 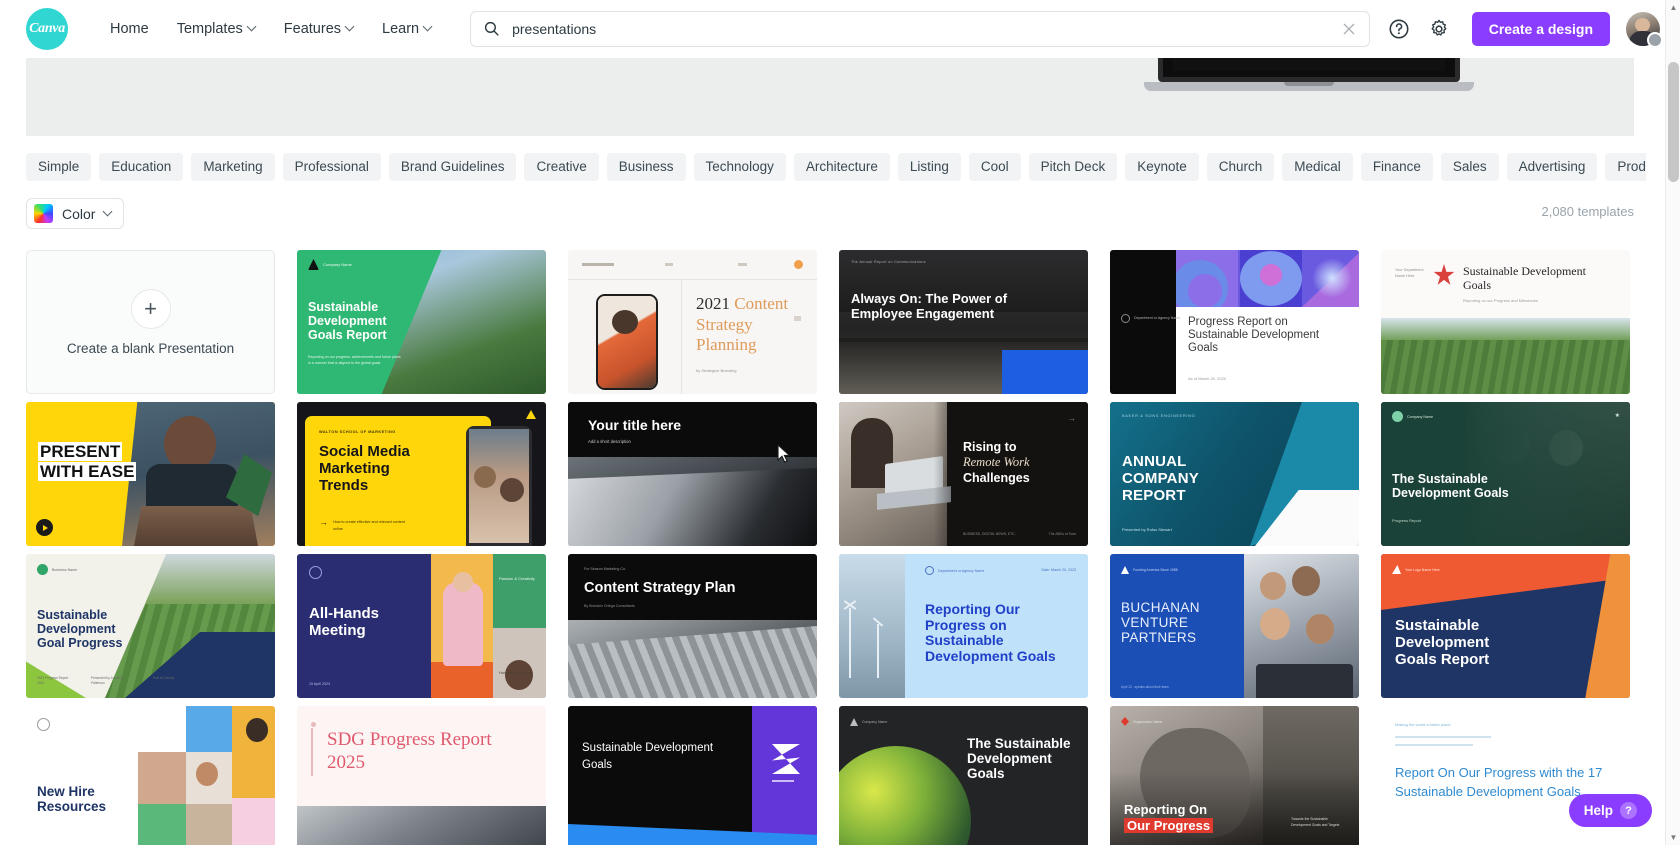 What do you see at coordinates (1587, 211) in the screenshot?
I see `templates-count: 2,080 templates` at bounding box center [1587, 211].